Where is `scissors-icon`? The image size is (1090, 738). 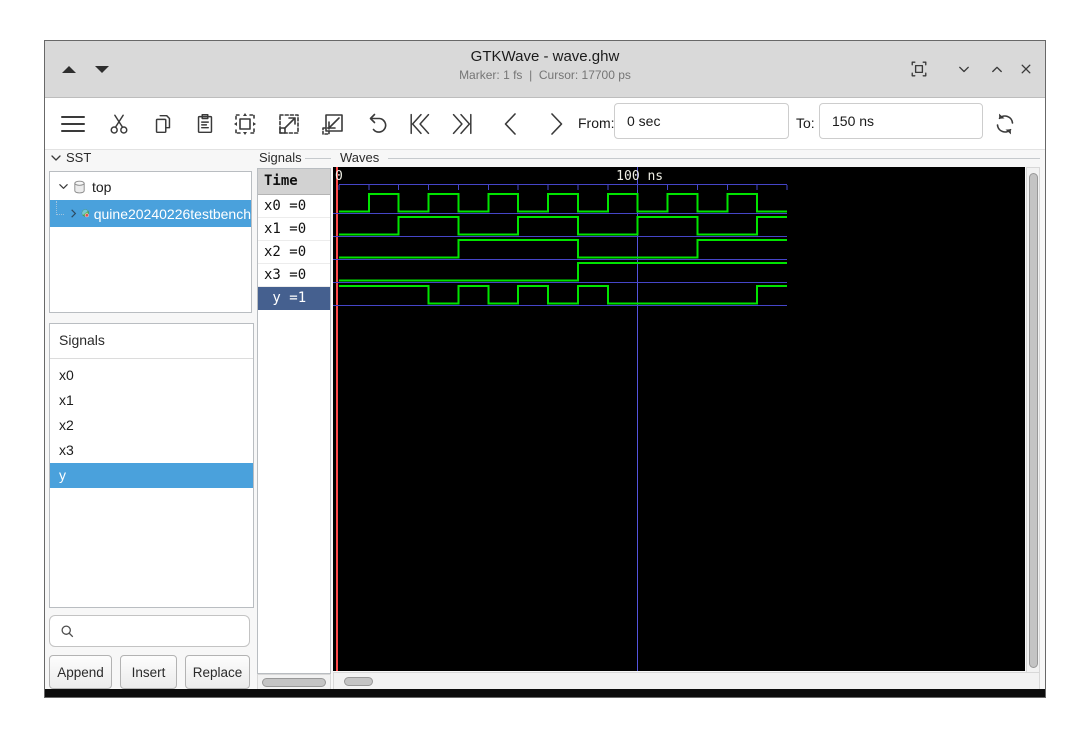 scissors-icon is located at coordinates (119, 124).